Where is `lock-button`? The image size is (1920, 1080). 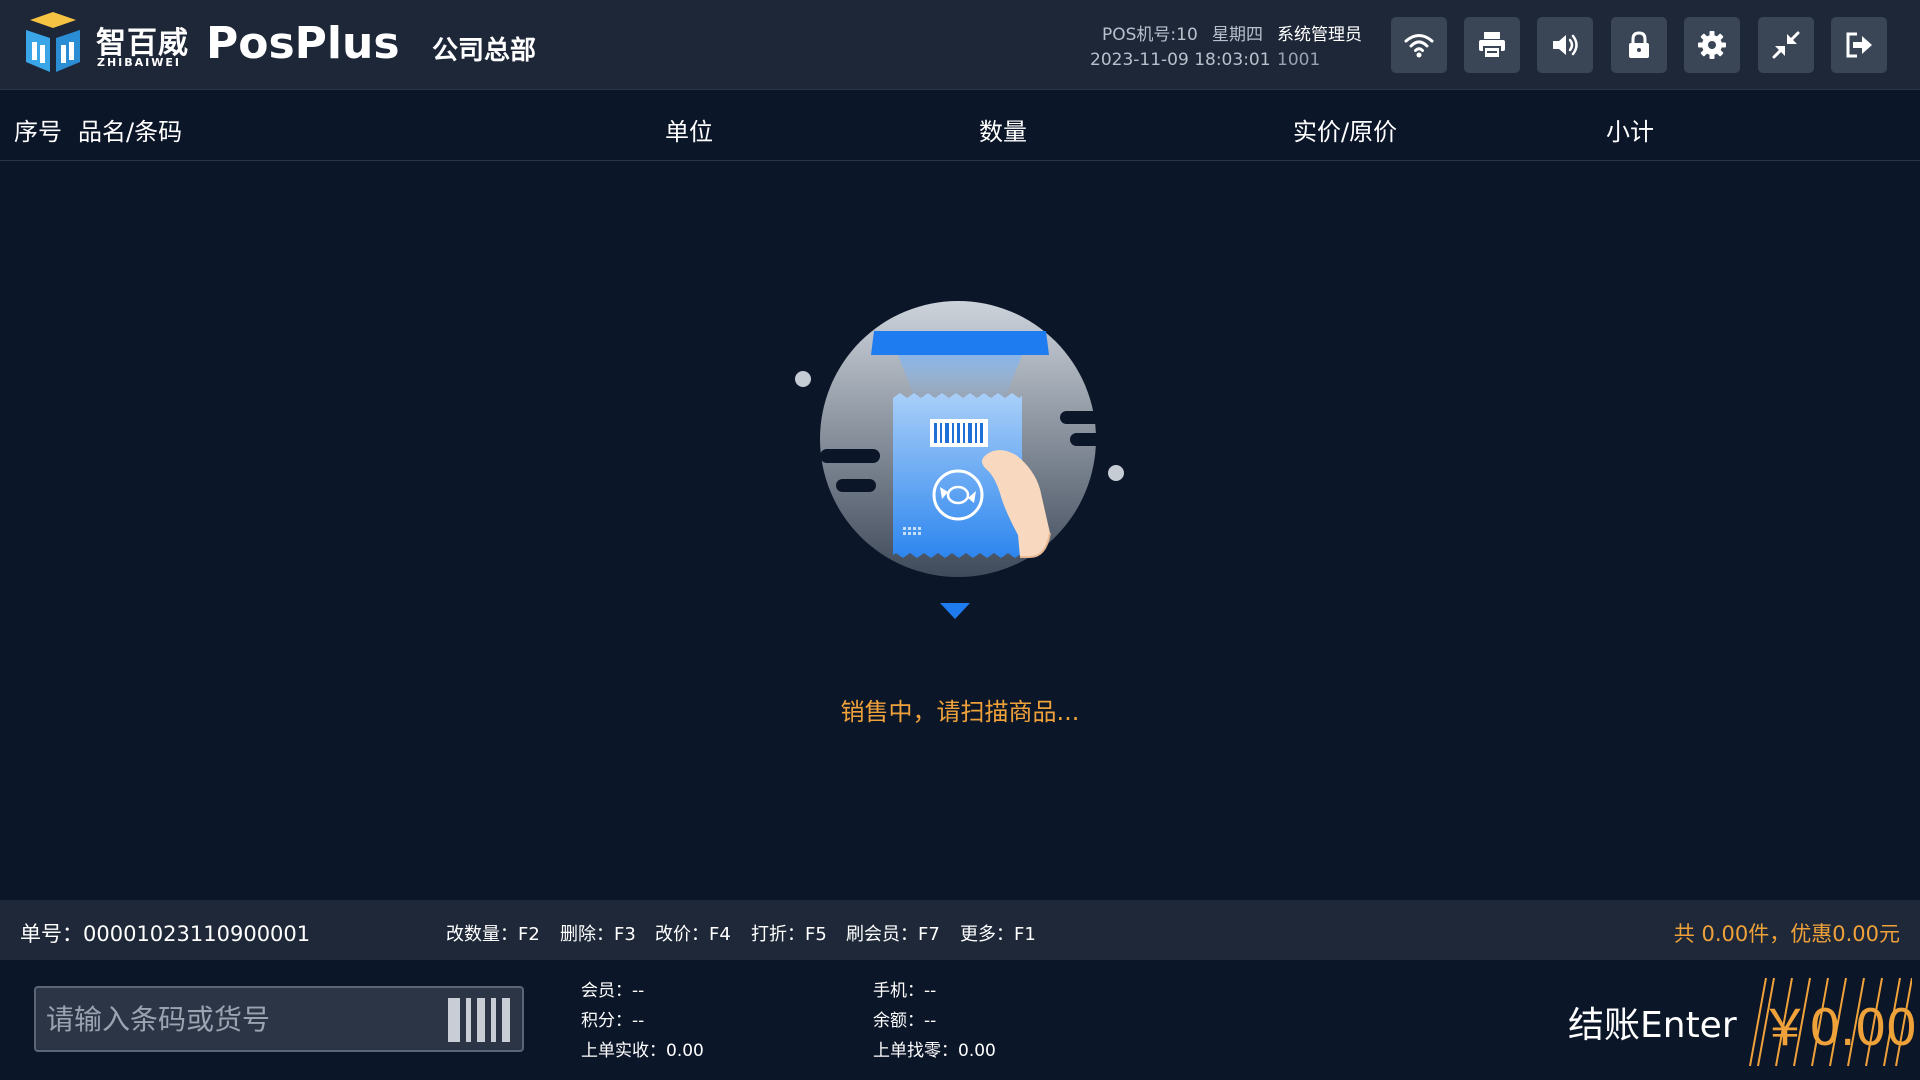
lock-button is located at coordinates (1639, 45).